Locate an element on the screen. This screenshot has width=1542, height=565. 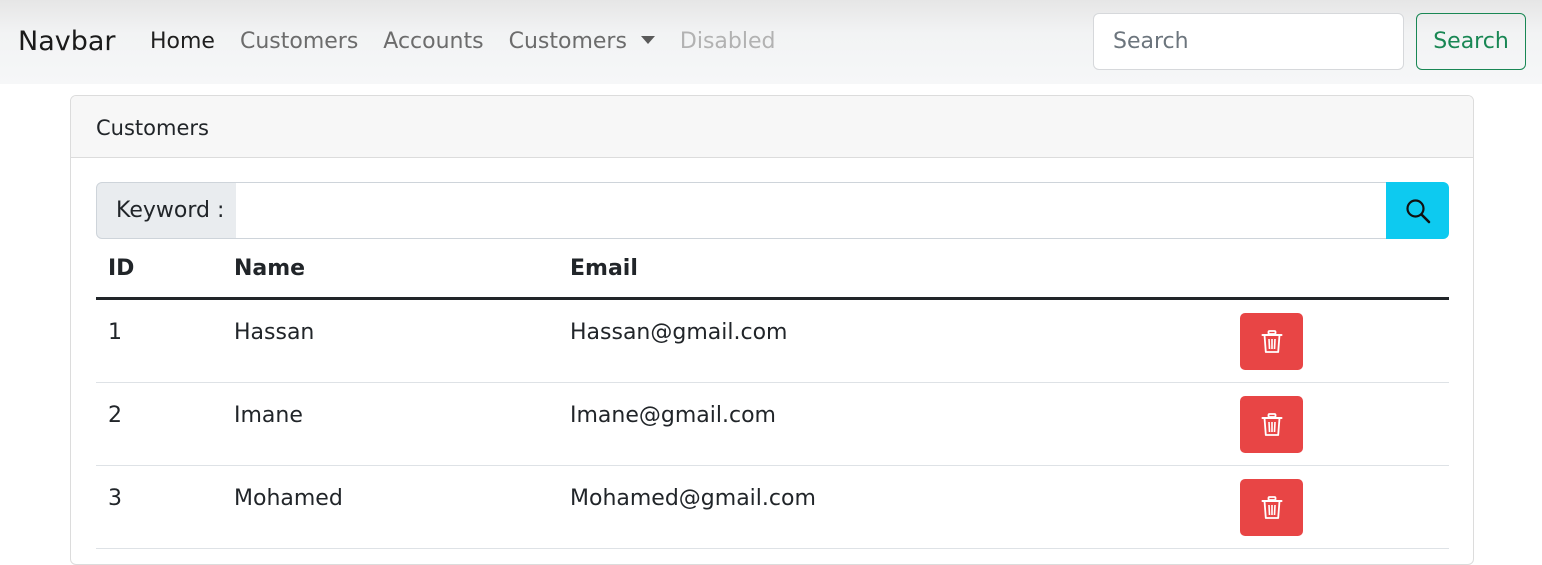
nav-link-accounts: Accounts is located at coordinates (433, 42).